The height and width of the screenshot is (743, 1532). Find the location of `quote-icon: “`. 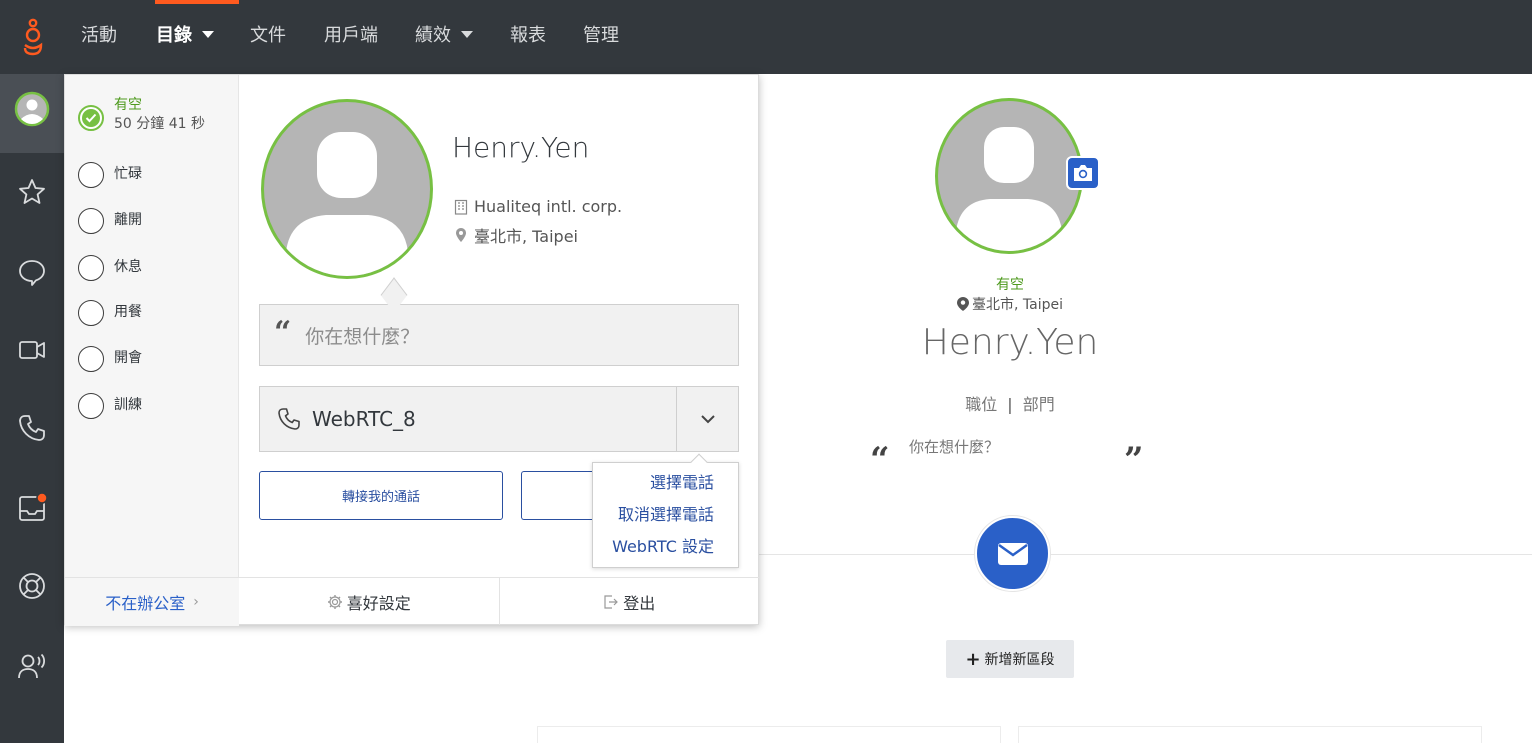

quote-icon: “ is located at coordinates (283, 332).